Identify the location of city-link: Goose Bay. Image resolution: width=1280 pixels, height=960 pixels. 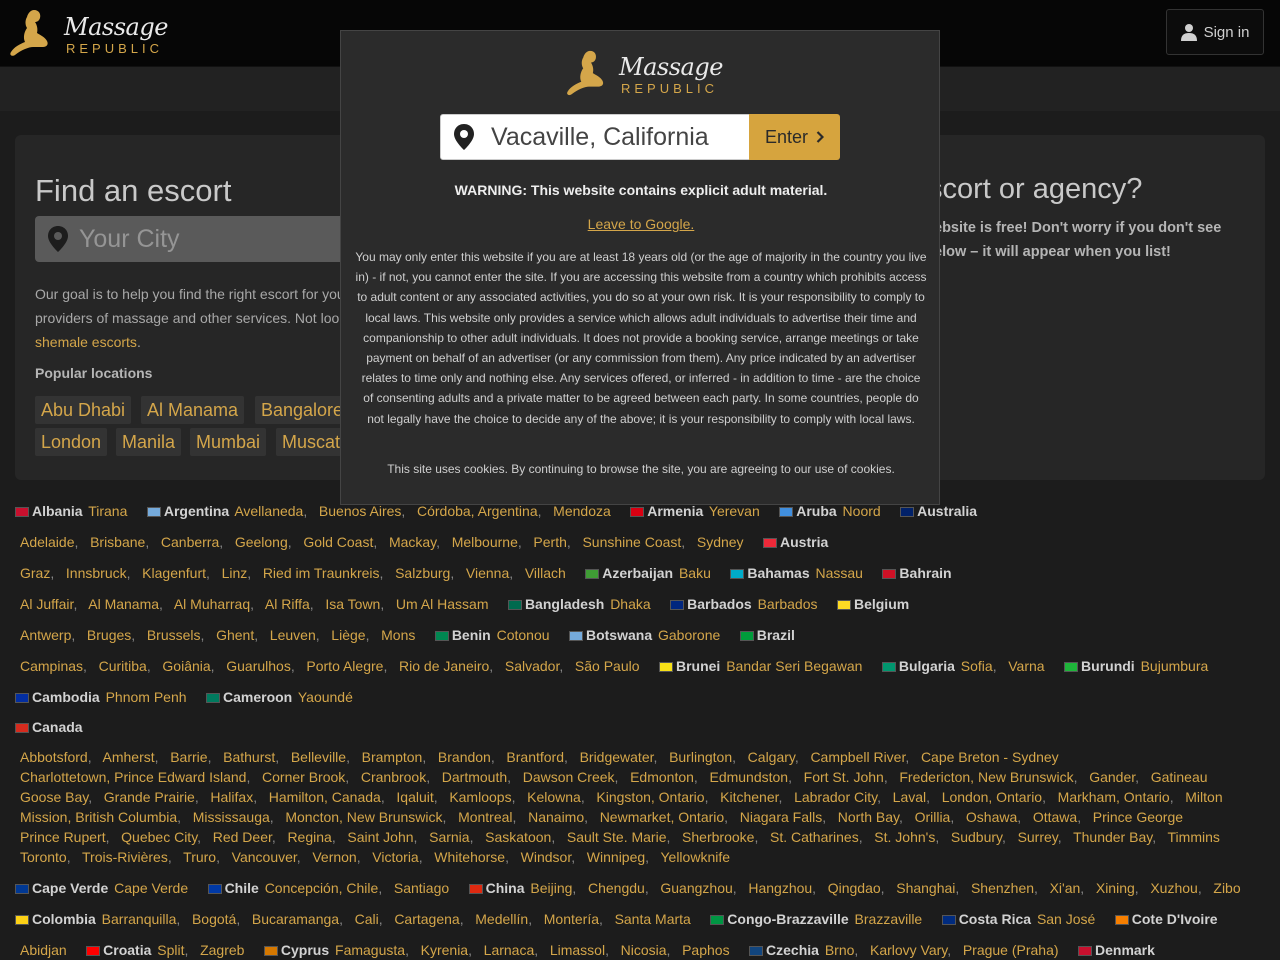
(54, 797).